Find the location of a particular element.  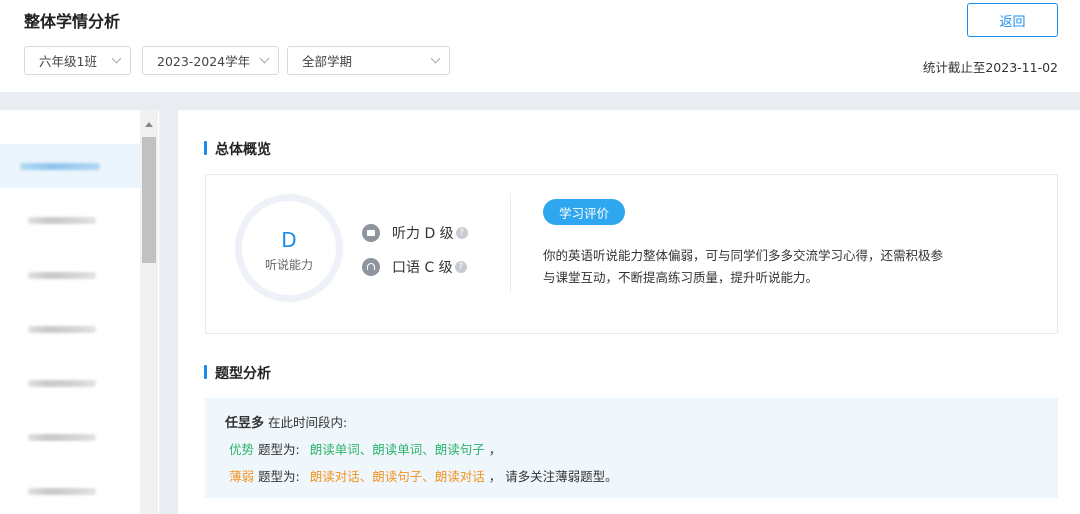

ability-grade-label: 听说能力 is located at coordinates (288, 265).